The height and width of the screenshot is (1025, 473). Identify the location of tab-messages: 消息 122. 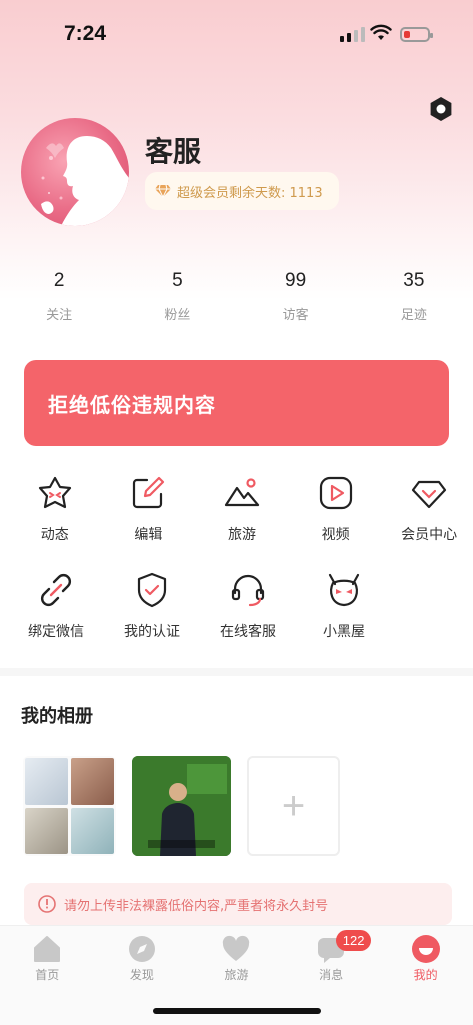
(331, 959).